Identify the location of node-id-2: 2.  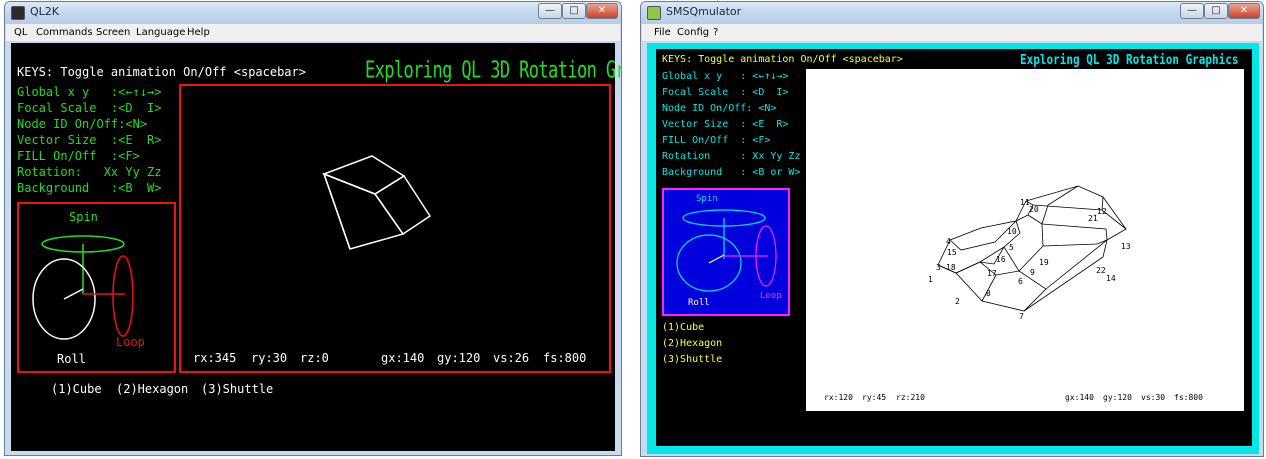
(957, 301).